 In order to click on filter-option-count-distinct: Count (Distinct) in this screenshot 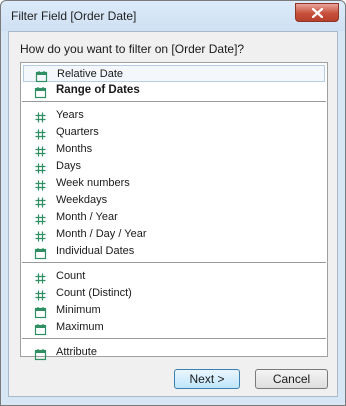, I will do `click(174, 293)`.